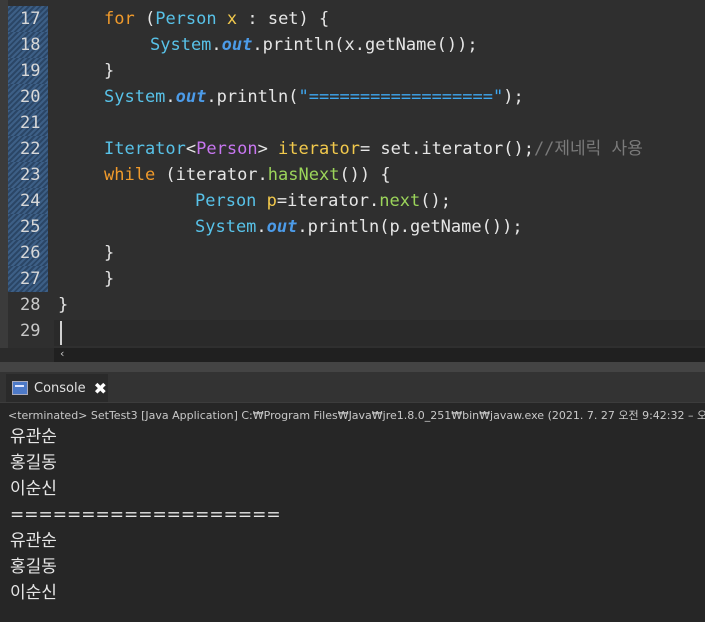 This screenshot has width=705, height=622. What do you see at coordinates (268, 149) in the screenshot?
I see `code-text: >` at bounding box center [268, 149].